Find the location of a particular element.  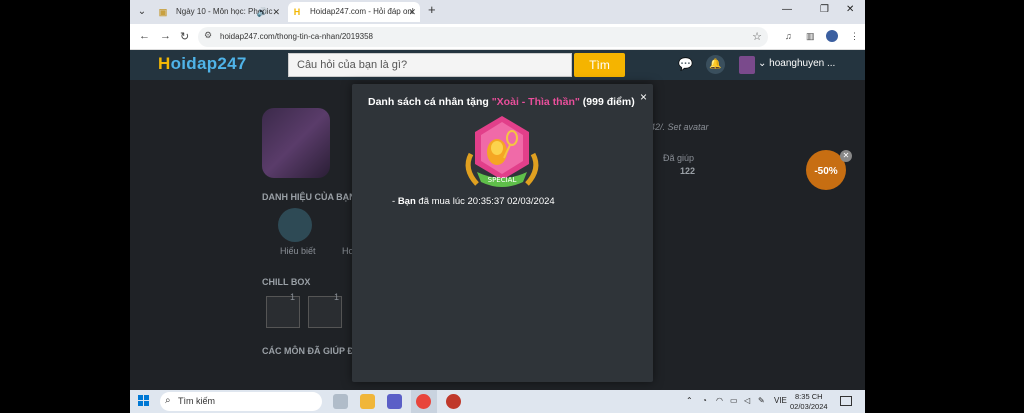

speaker-icon: 🔊 is located at coordinates (262, 12).